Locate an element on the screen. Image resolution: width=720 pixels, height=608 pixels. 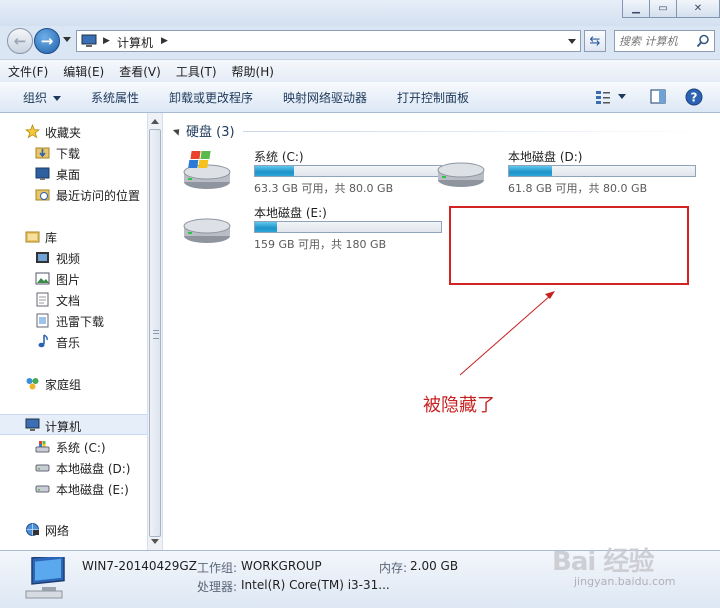
memory-label: 内存: is located at coordinates (393, 568).